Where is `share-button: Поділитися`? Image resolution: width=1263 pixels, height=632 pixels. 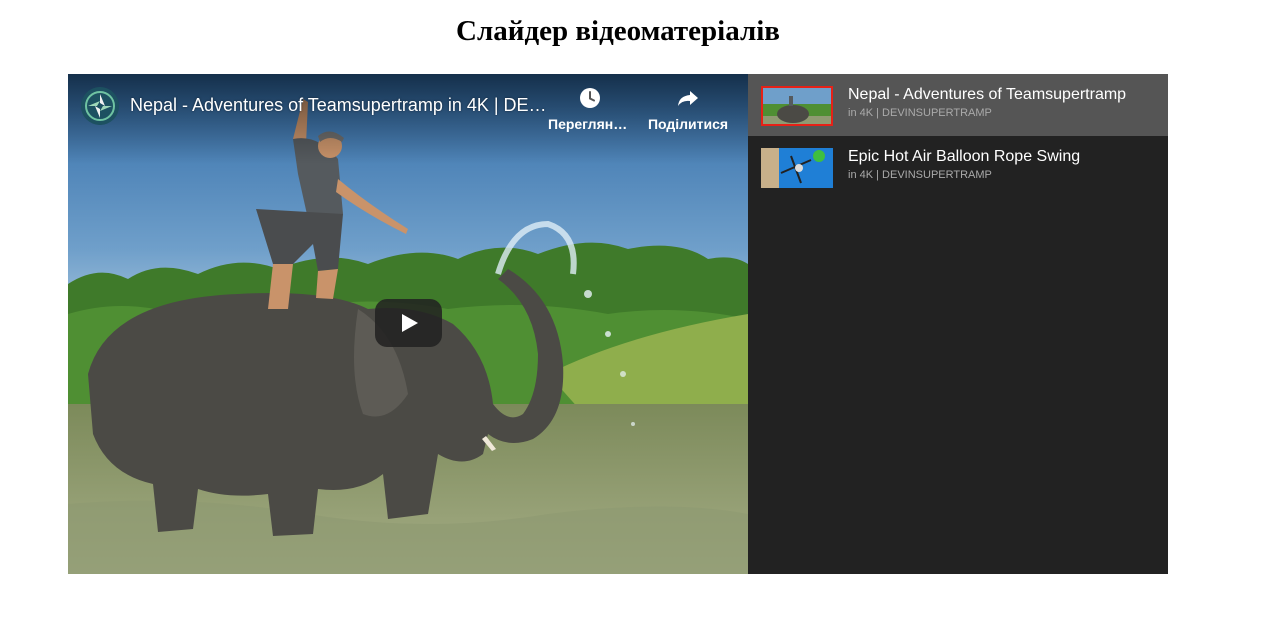
share-button: Поділитися is located at coordinates (688, 109).